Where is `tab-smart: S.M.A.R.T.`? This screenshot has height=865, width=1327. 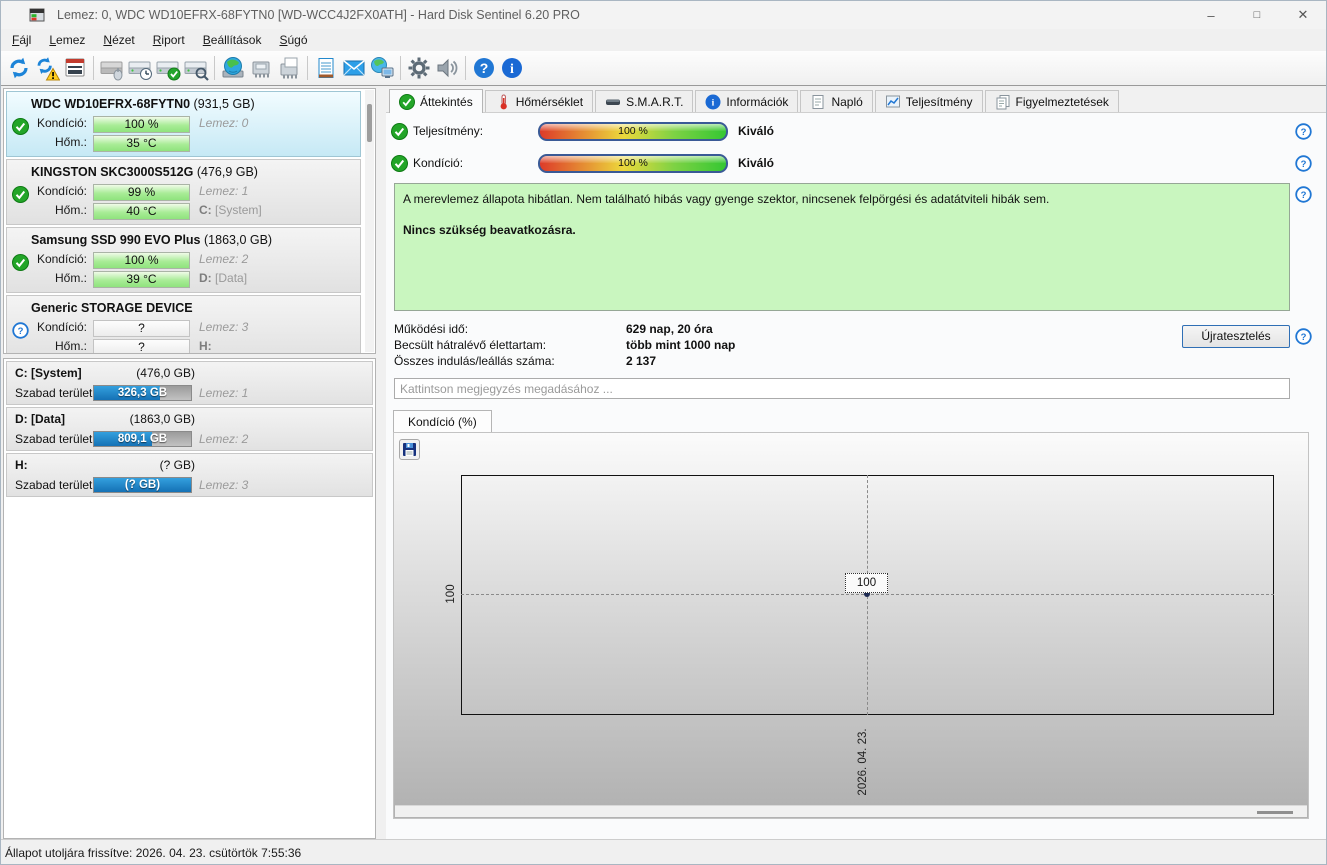
tab-smart: S.M.A.R.T. is located at coordinates (644, 101).